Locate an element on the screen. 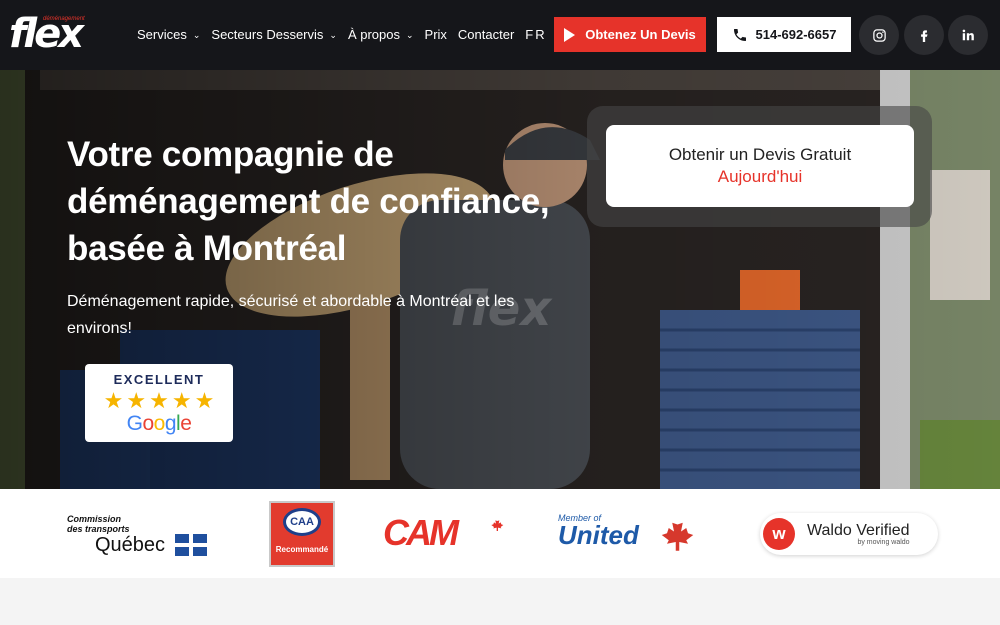 The width and height of the screenshot is (1000, 625). play-icon is located at coordinates (570, 34).